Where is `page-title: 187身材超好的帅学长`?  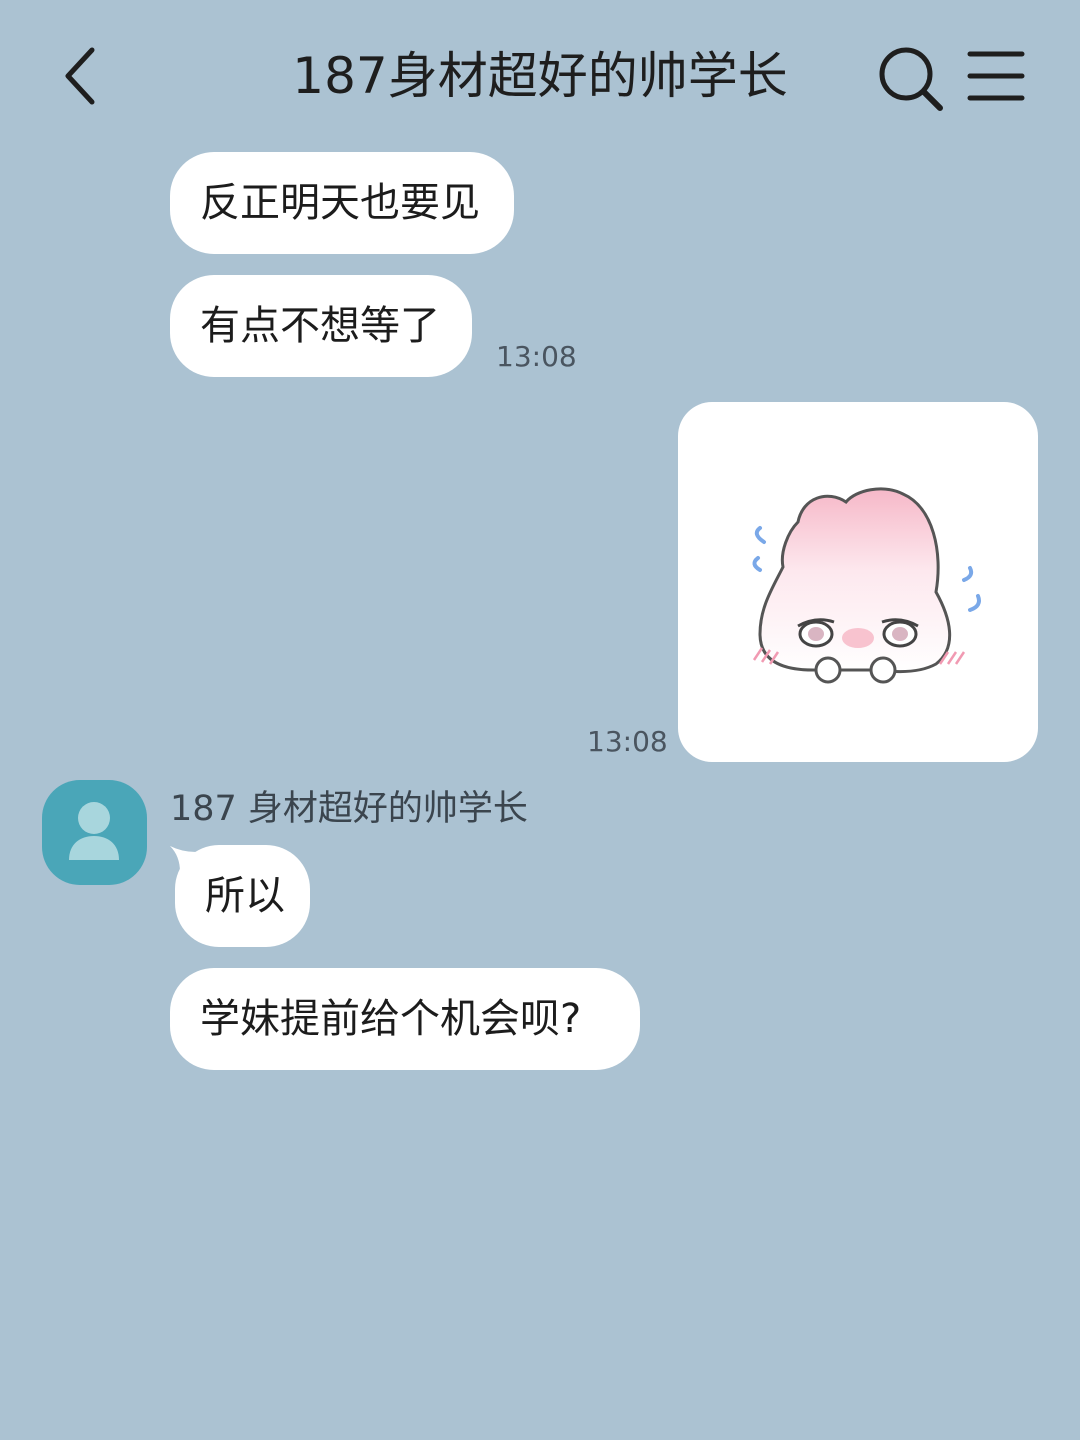 page-title: 187身材超好的帅学长 is located at coordinates (540, 76).